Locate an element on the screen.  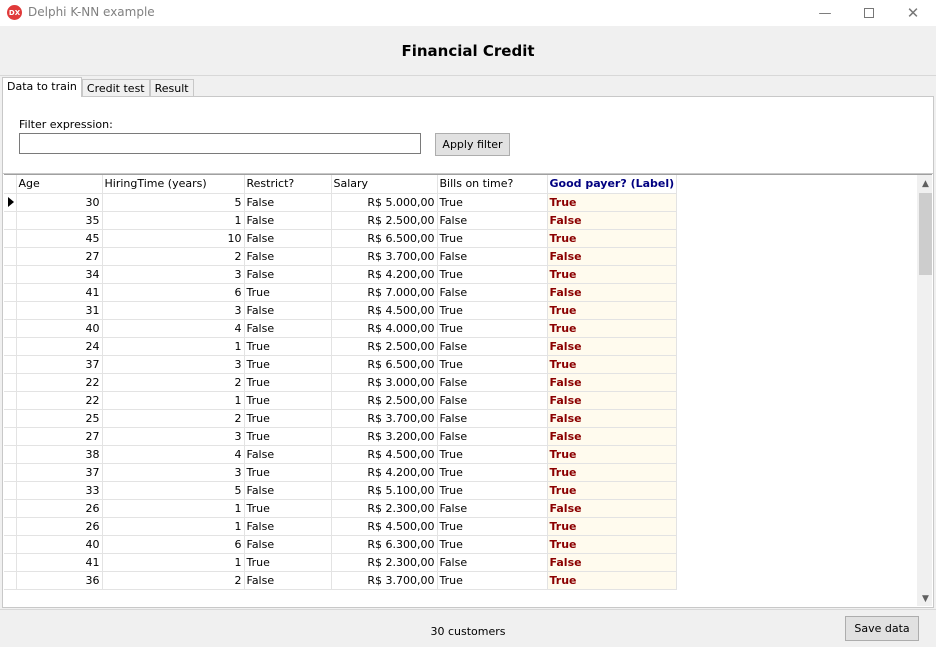
cell-salary: R$ 5.100,00 is located at coordinates (384, 490).